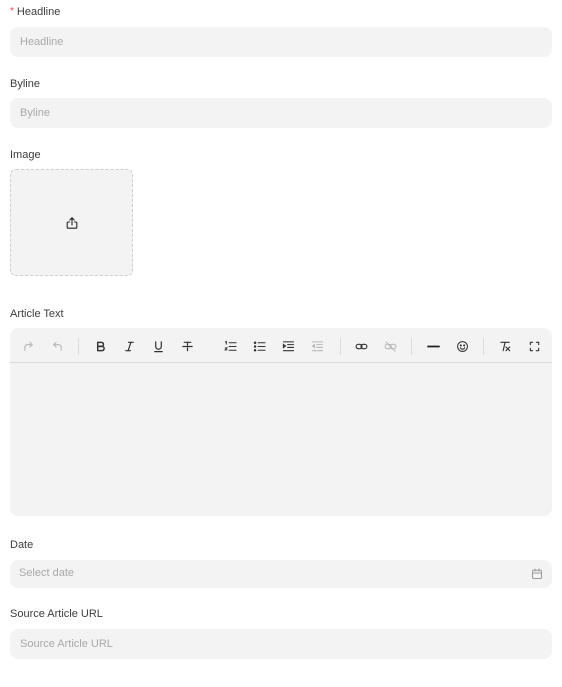 The height and width of the screenshot is (687, 562). I want to click on undo-icon, so click(57, 346).